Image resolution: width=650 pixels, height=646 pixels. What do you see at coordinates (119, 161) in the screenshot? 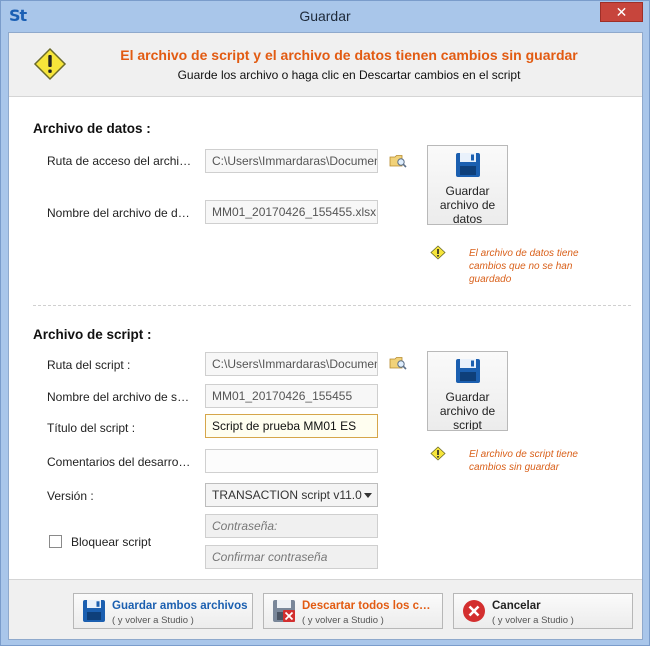
I see `data-file-path-label: Ruta de acceso del archivo de datos :` at bounding box center [119, 161].